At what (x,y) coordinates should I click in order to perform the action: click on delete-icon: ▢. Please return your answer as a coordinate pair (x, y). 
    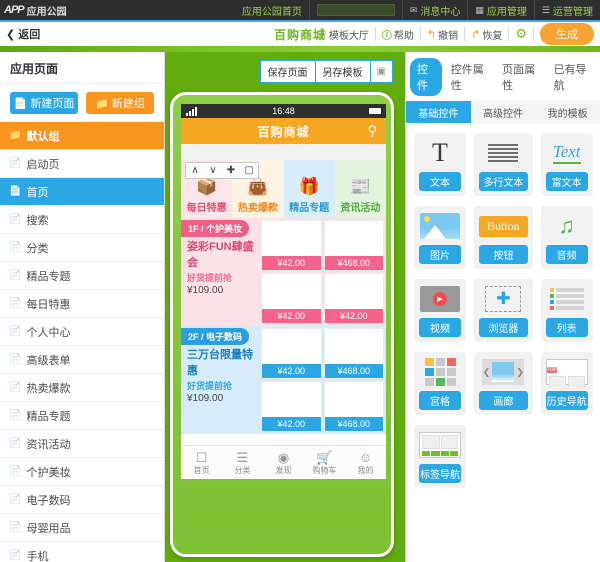
    Looking at the image, I should click on (249, 170).